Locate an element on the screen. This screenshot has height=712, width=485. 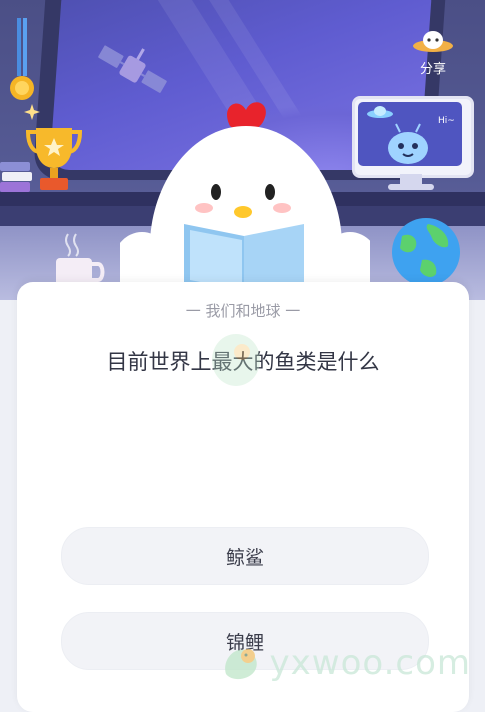
books-icon is located at coordinates (16, 177).